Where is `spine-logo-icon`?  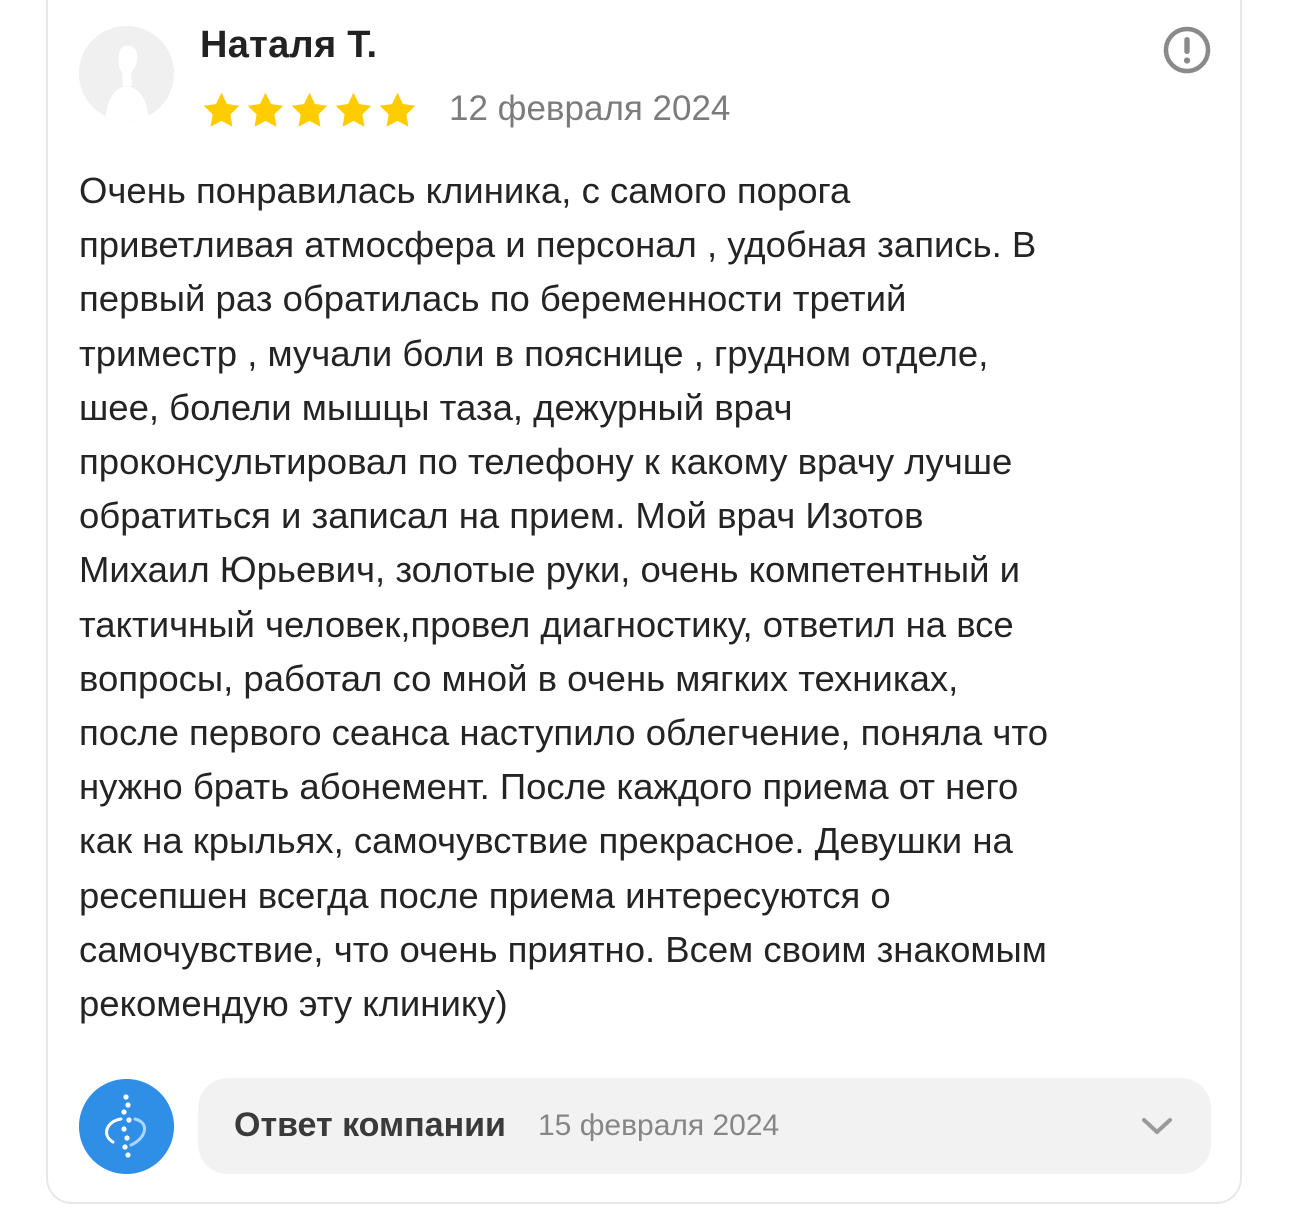 spine-logo-icon is located at coordinates (126, 1126).